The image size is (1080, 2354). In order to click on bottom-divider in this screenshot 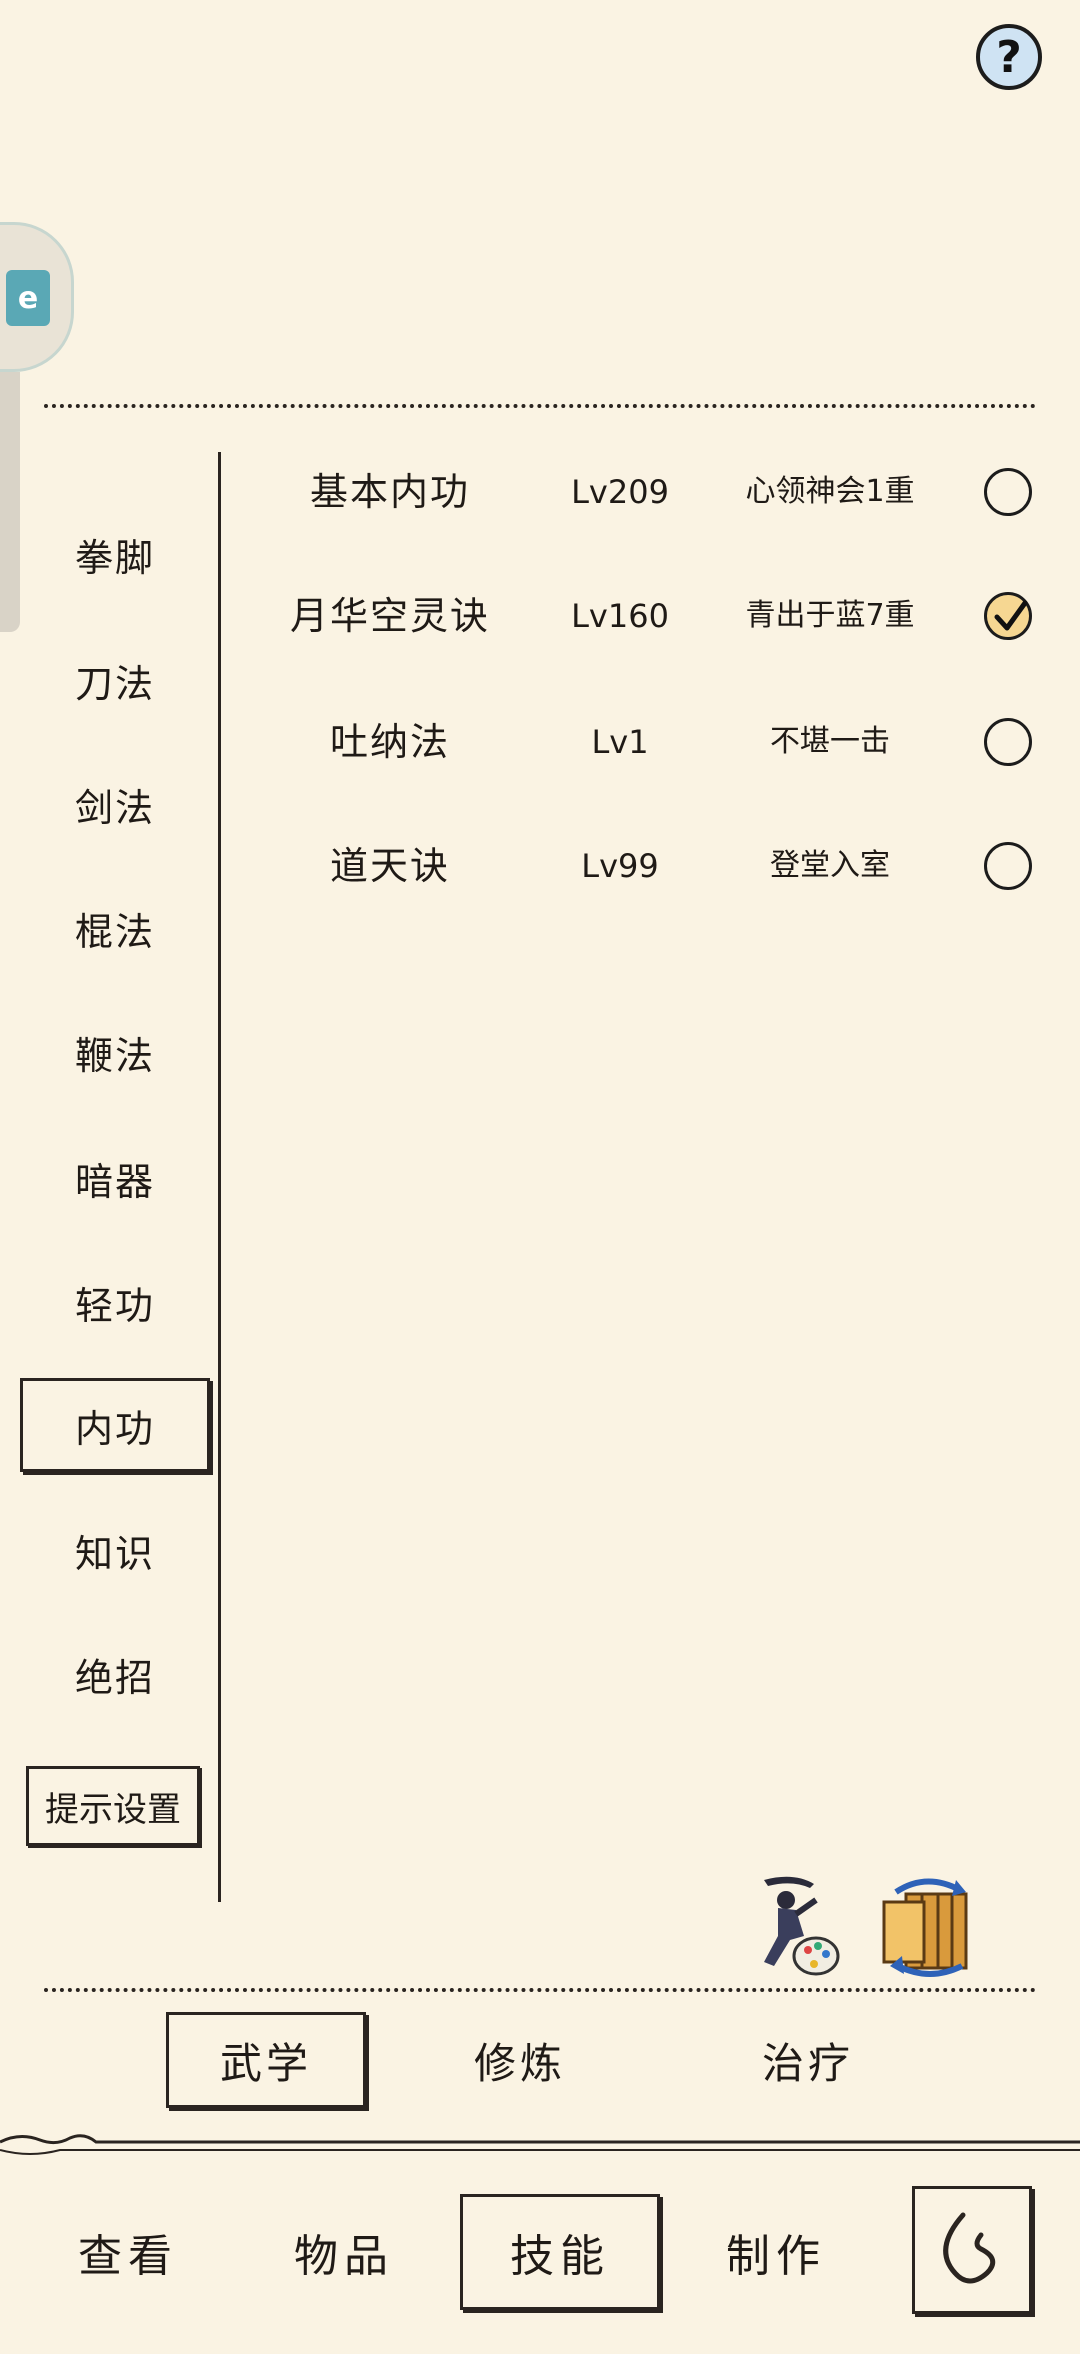, I will do `click(540, 1990)`.